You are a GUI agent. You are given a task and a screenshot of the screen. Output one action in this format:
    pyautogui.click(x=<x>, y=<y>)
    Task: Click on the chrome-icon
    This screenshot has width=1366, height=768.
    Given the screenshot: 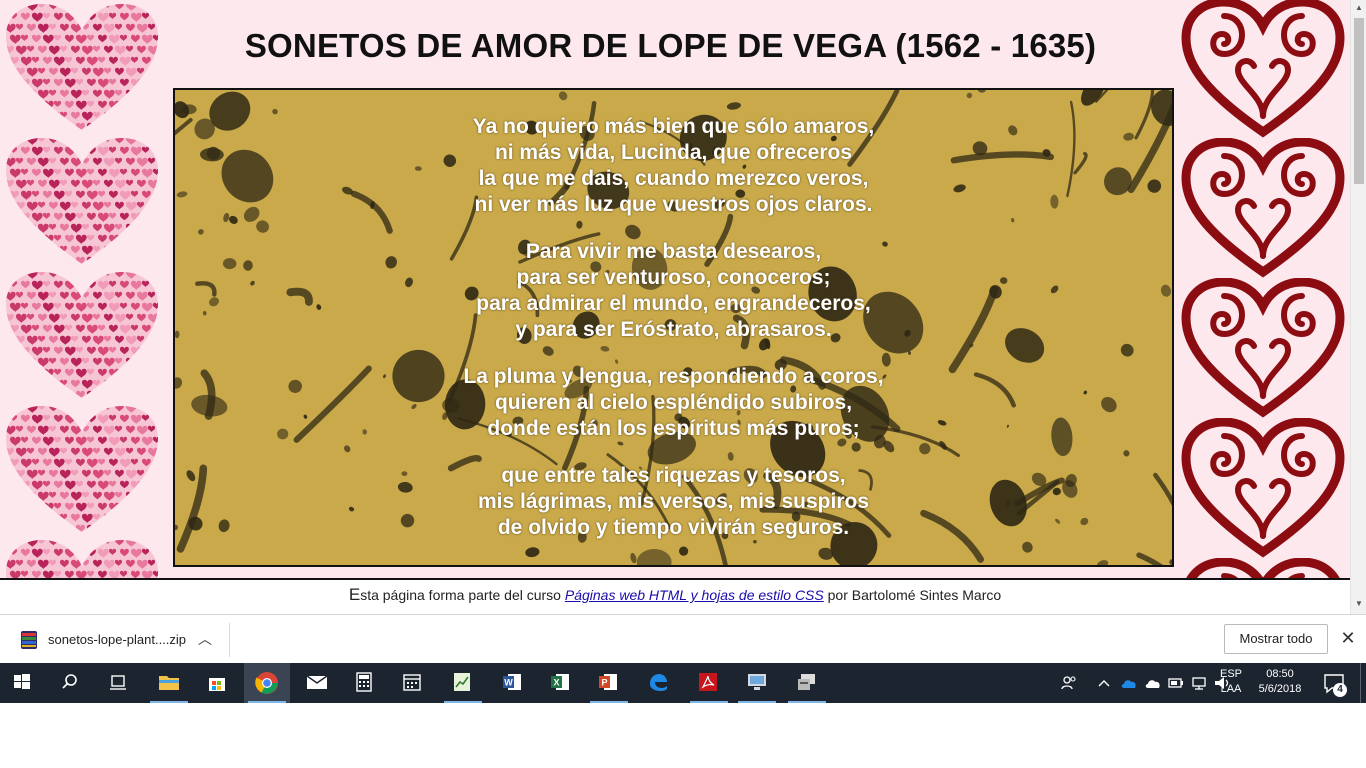 What is the action you would take?
    pyautogui.click(x=266, y=683)
    